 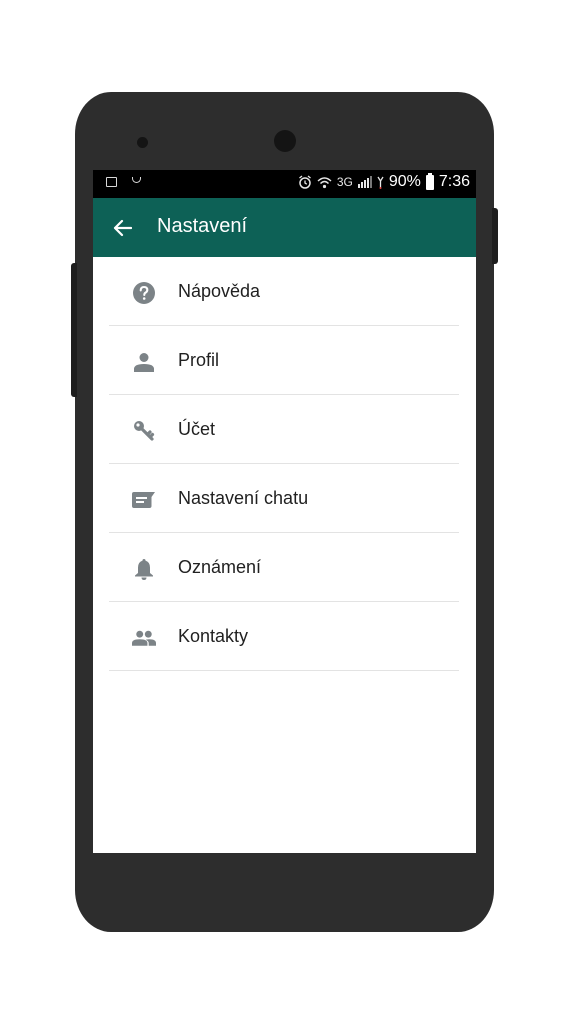 What do you see at coordinates (404, 181) in the screenshot?
I see `battery-percent: 90%` at bounding box center [404, 181].